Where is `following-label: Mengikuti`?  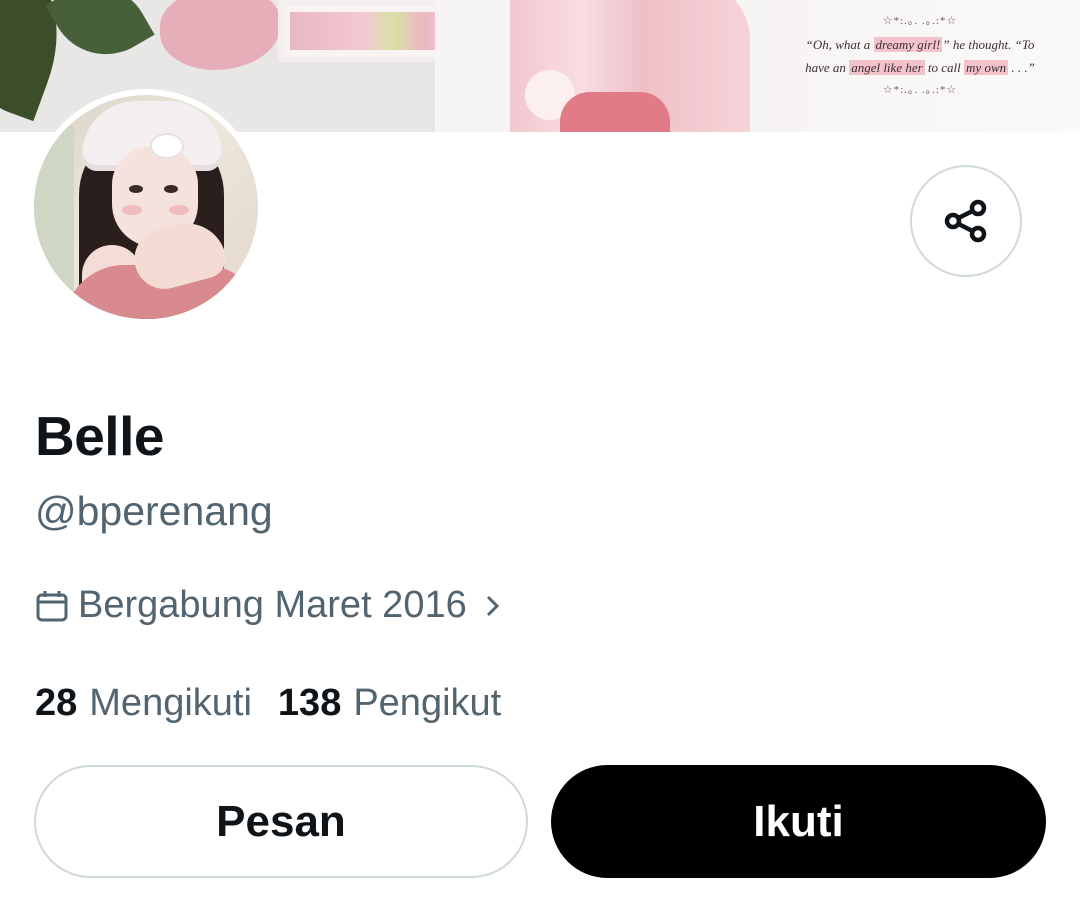 following-label: Mengikuti is located at coordinates (170, 703).